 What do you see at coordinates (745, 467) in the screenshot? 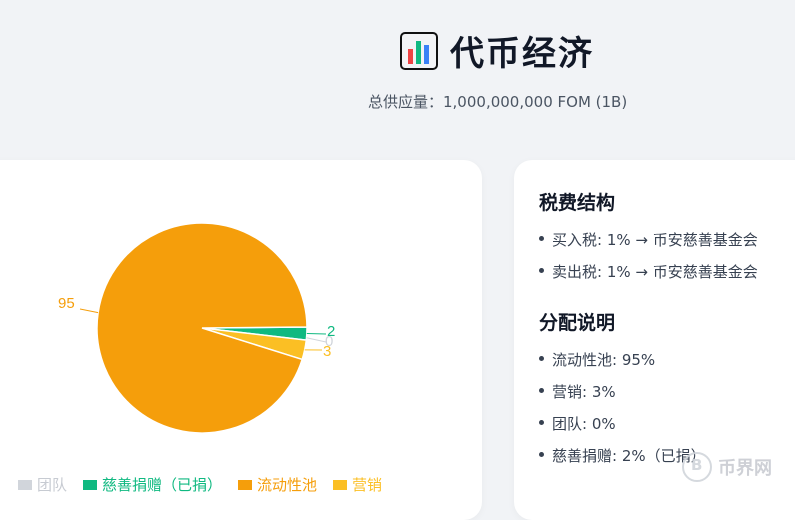
I see `watermark-text: 币界网` at bounding box center [745, 467].